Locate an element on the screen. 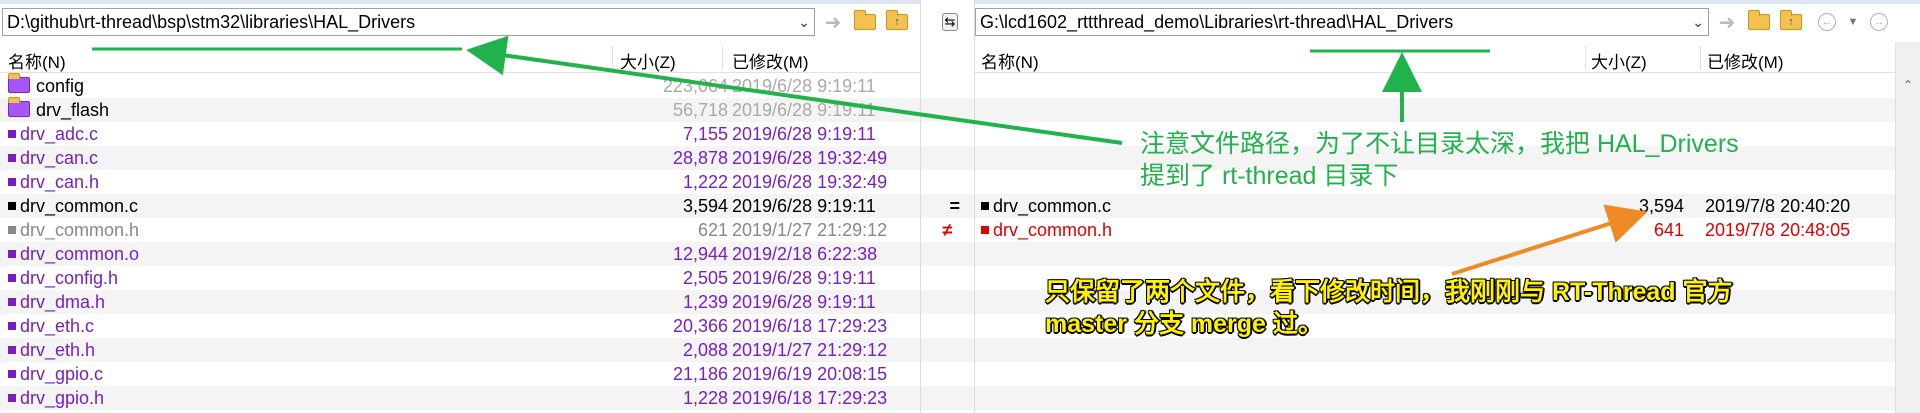 Image resolution: width=1920 pixels, height=413 pixels. vertical-scrollbar: ⌃ is located at coordinates (1907, 227).